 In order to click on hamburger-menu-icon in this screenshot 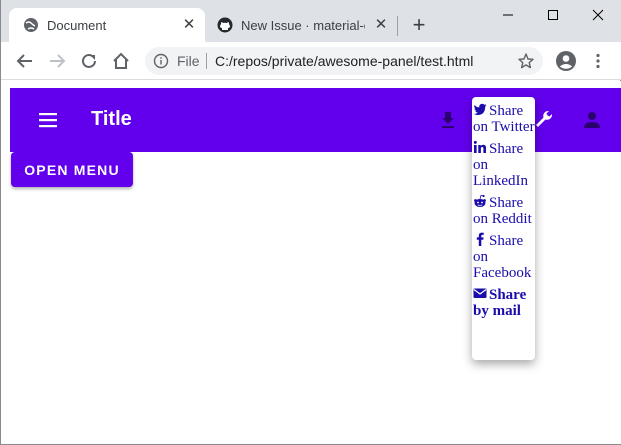, I will do `click(48, 120)`.